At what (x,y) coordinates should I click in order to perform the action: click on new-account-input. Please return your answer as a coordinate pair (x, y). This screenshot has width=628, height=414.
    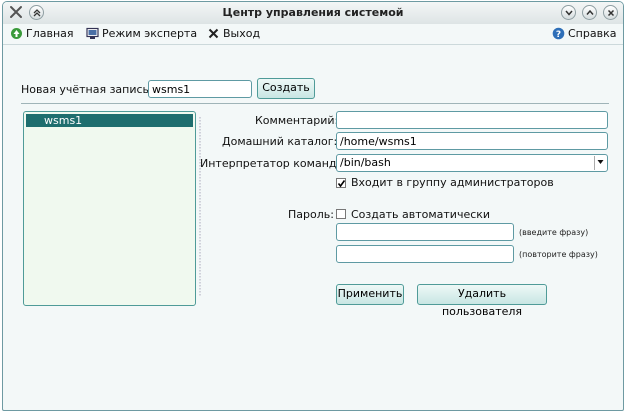
    Looking at the image, I should click on (200, 89).